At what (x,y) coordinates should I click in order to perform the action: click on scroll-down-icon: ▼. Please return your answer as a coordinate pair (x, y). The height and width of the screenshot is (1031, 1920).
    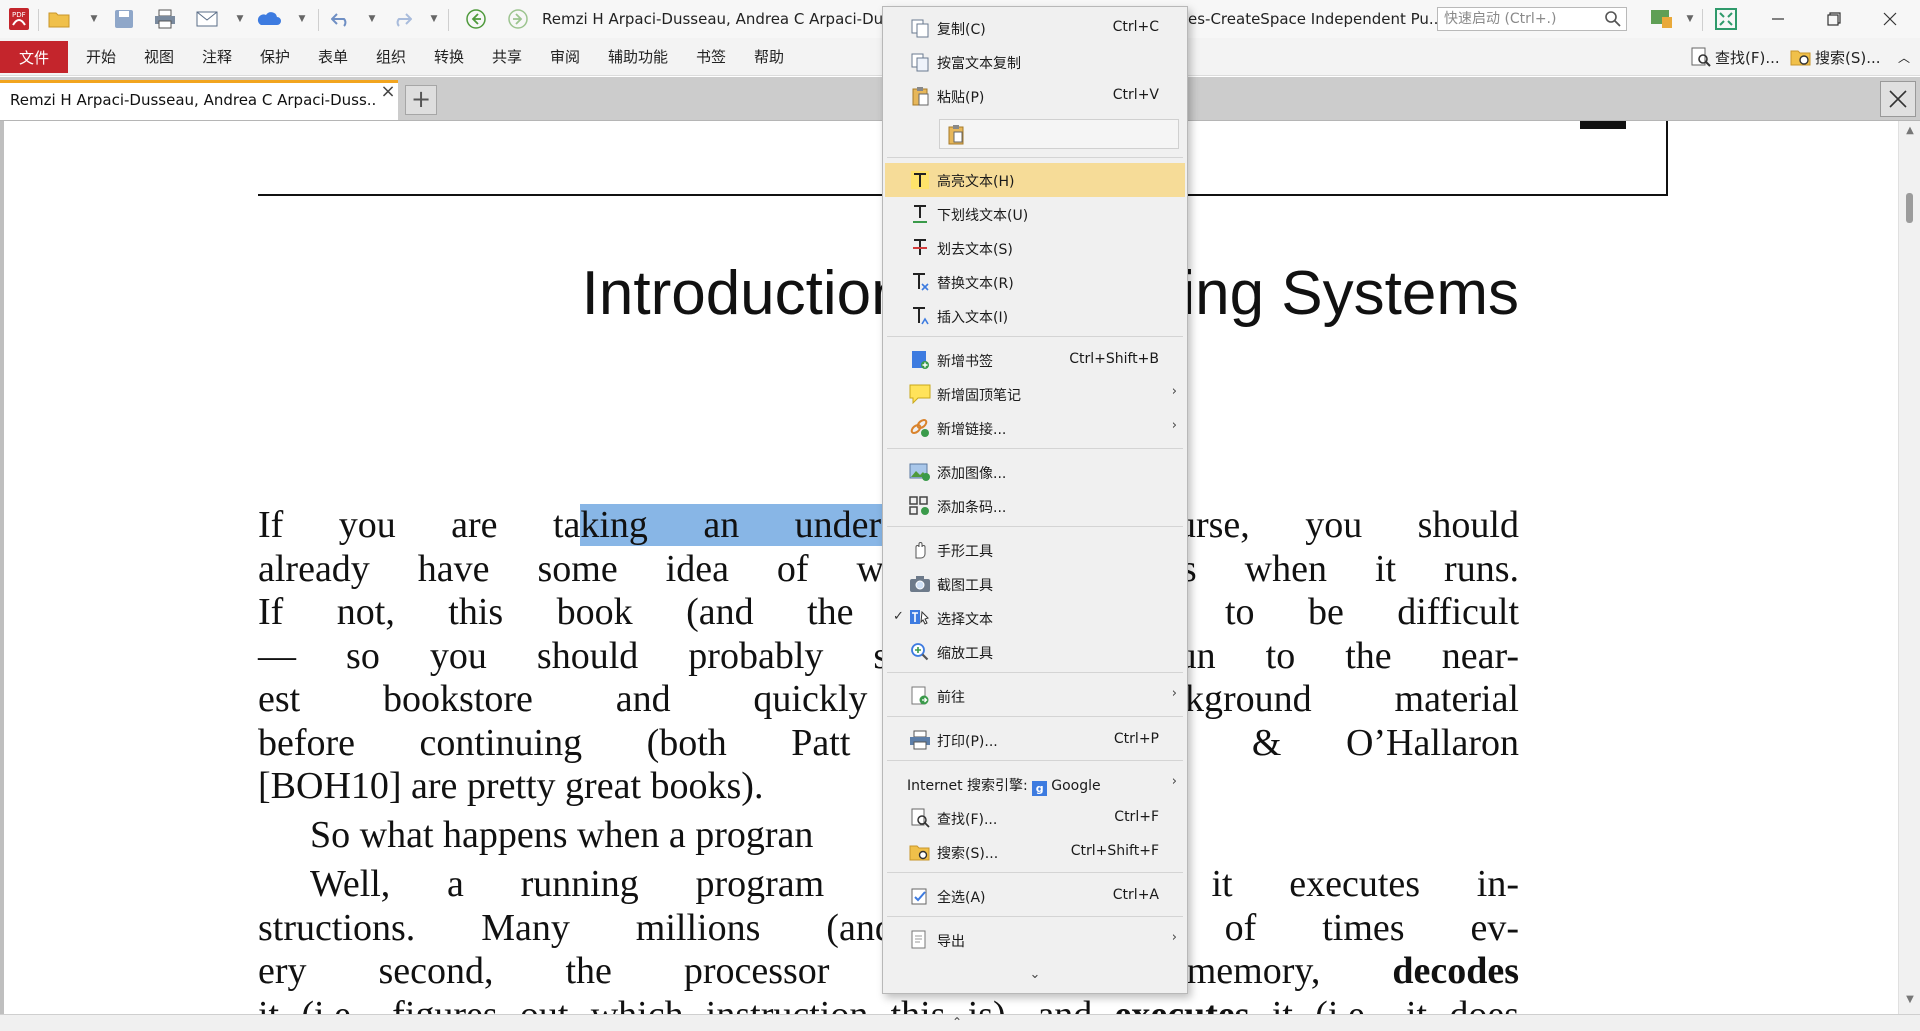
    Looking at the image, I should click on (1910, 1000).